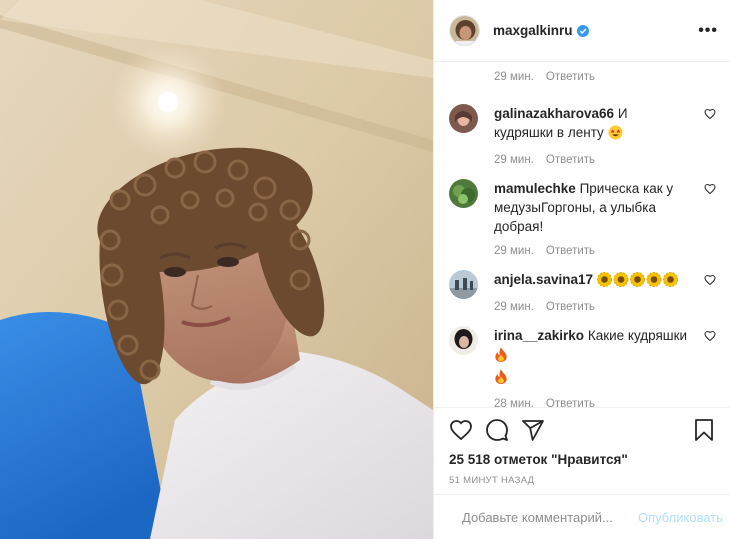  What do you see at coordinates (582, 429) in the screenshot?
I see `post-actions` at bounding box center [582, 429].